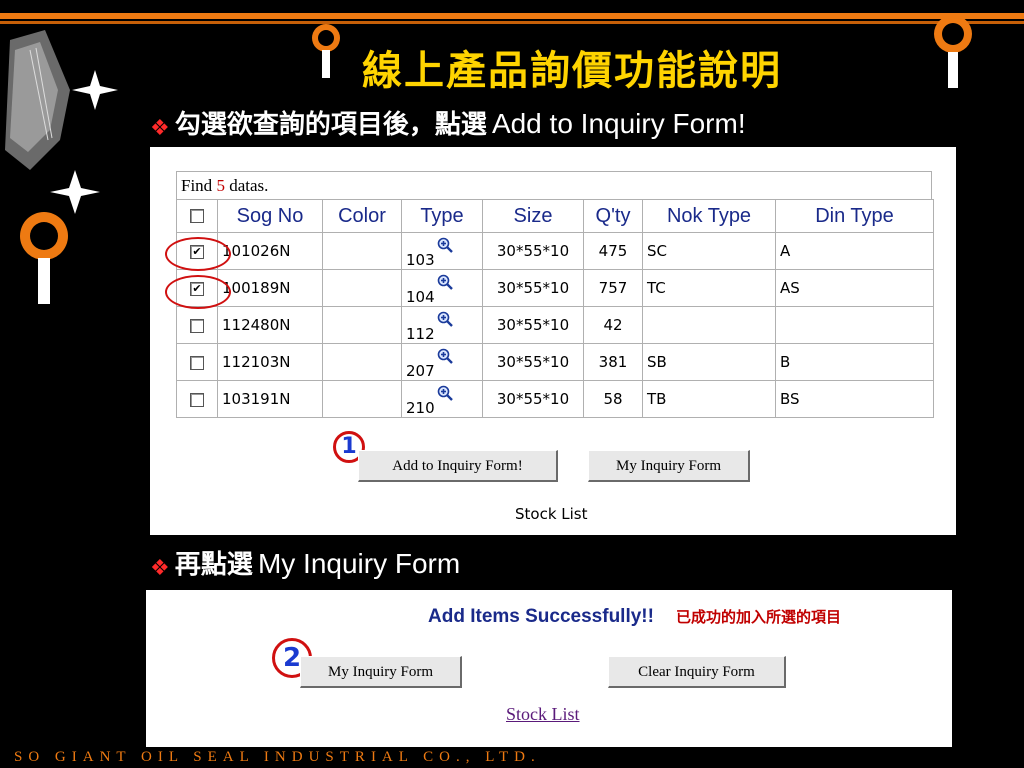 The width and height of the screenshot is (1024, 768). I want to click on cell-qty: 475, so click(613, 251).